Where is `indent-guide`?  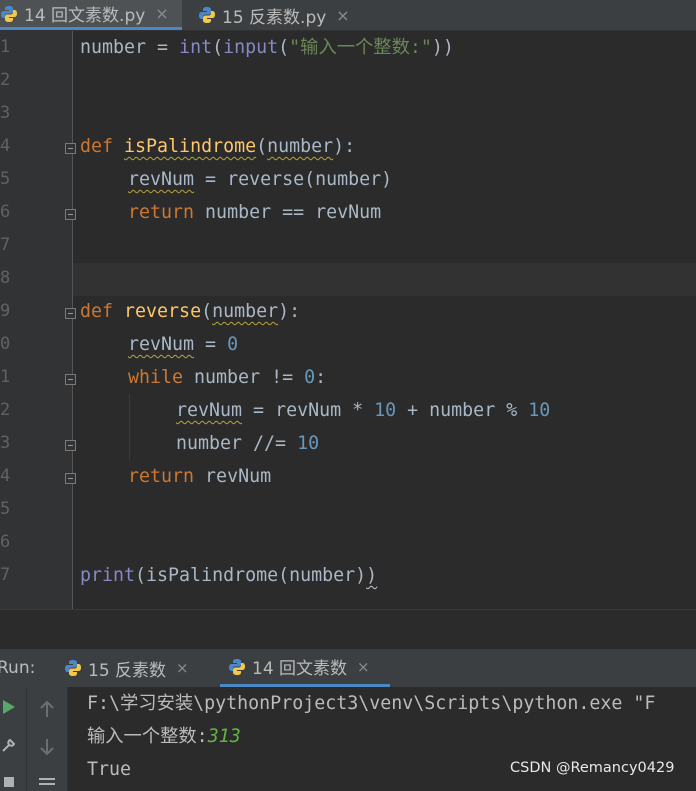
indent-guide is located at coordinates (129, 427).